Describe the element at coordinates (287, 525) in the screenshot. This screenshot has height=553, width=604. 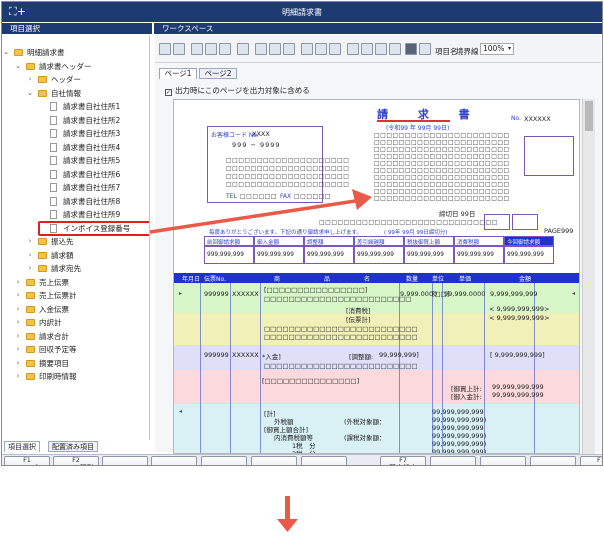
I see `down-arrow-head` at that location.